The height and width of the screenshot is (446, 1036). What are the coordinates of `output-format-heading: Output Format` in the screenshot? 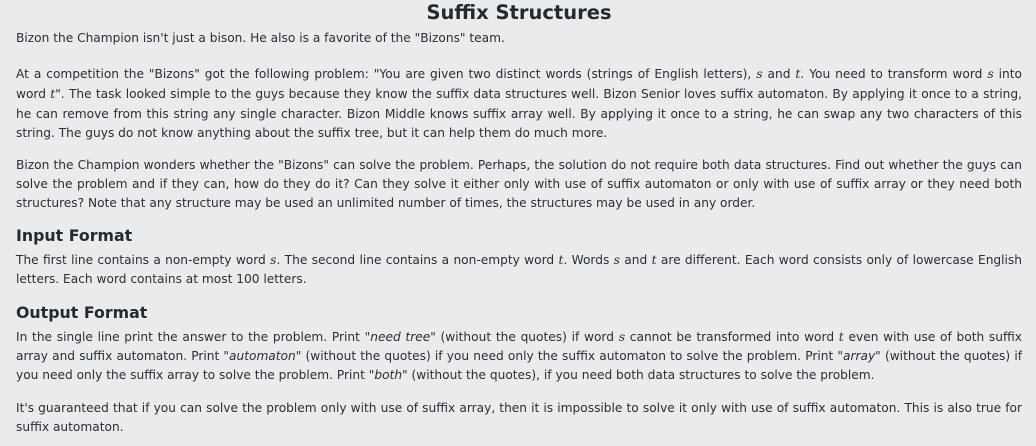 It's located at (82, 313).